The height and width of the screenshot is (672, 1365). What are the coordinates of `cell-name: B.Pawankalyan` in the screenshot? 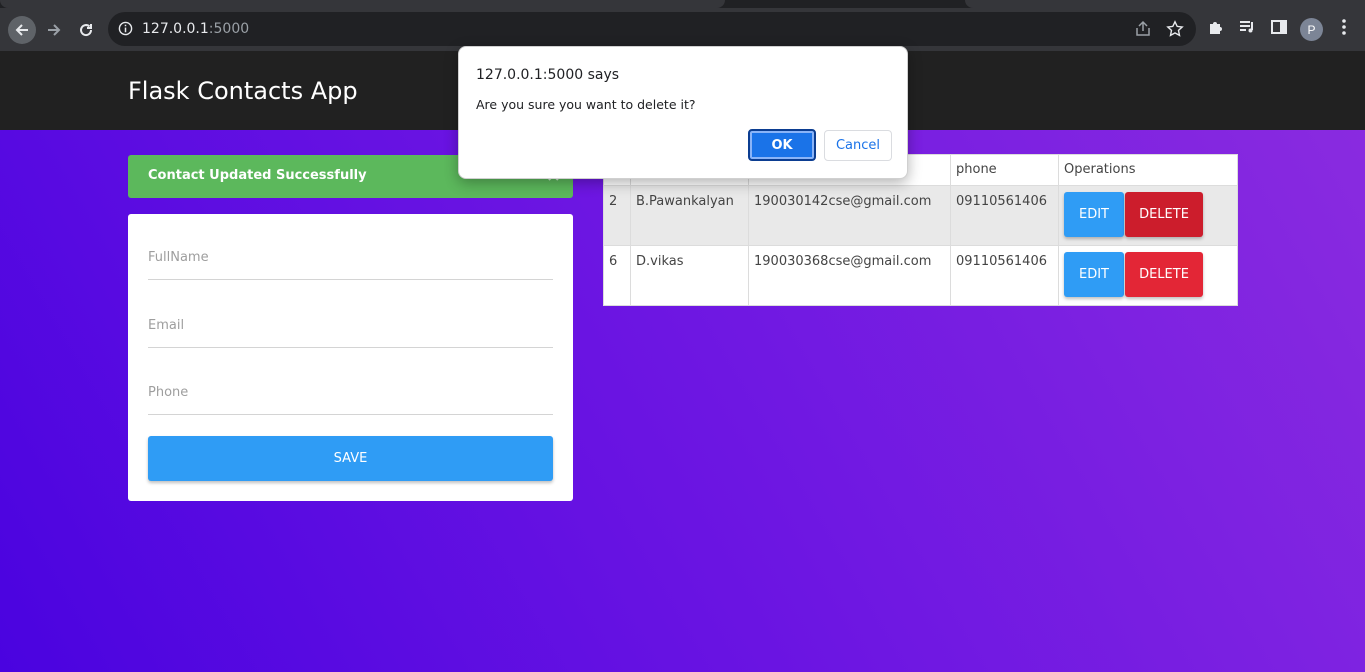 It's located at (689, 215).